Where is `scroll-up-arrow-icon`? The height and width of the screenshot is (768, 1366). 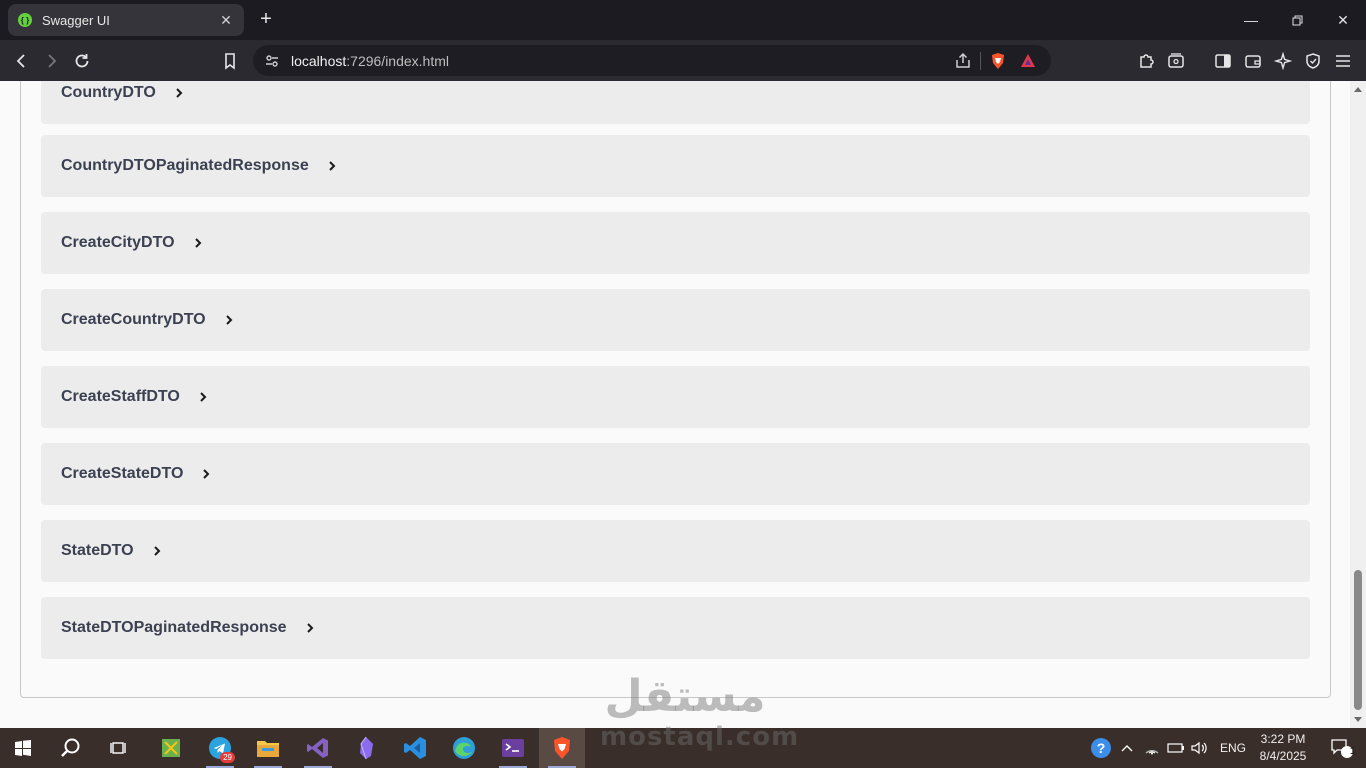
scroll-up-arrow-icon is located at coordinates (1358, 89).